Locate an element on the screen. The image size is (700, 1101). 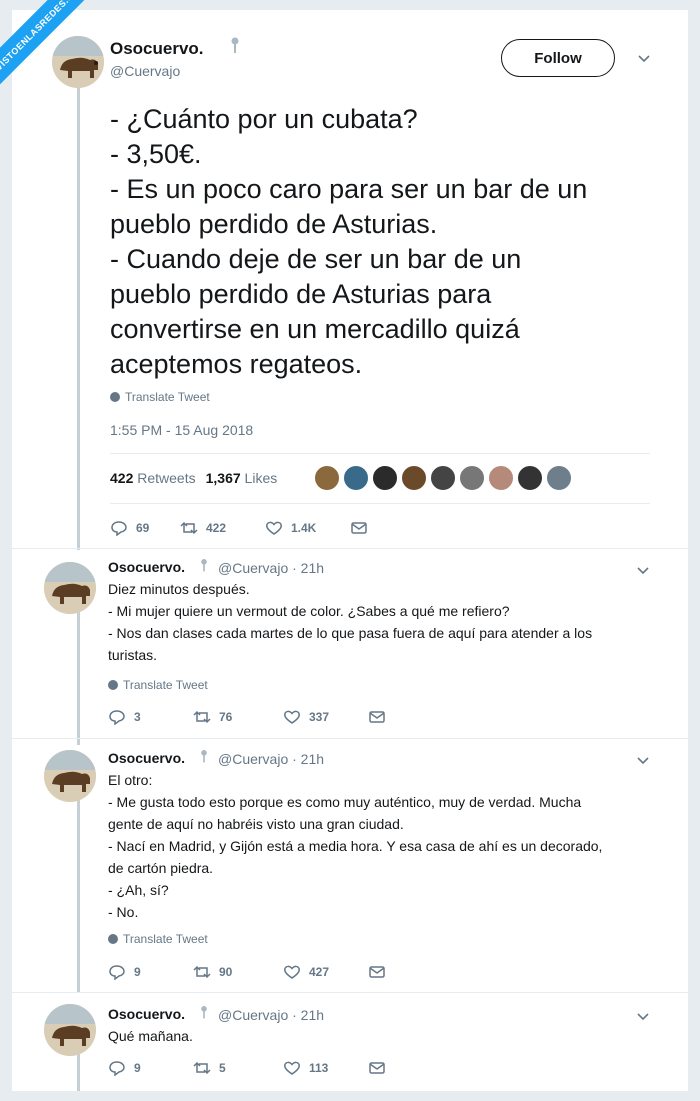
tweet-actions: 9 90 427 is located at coordinates (247, 972).